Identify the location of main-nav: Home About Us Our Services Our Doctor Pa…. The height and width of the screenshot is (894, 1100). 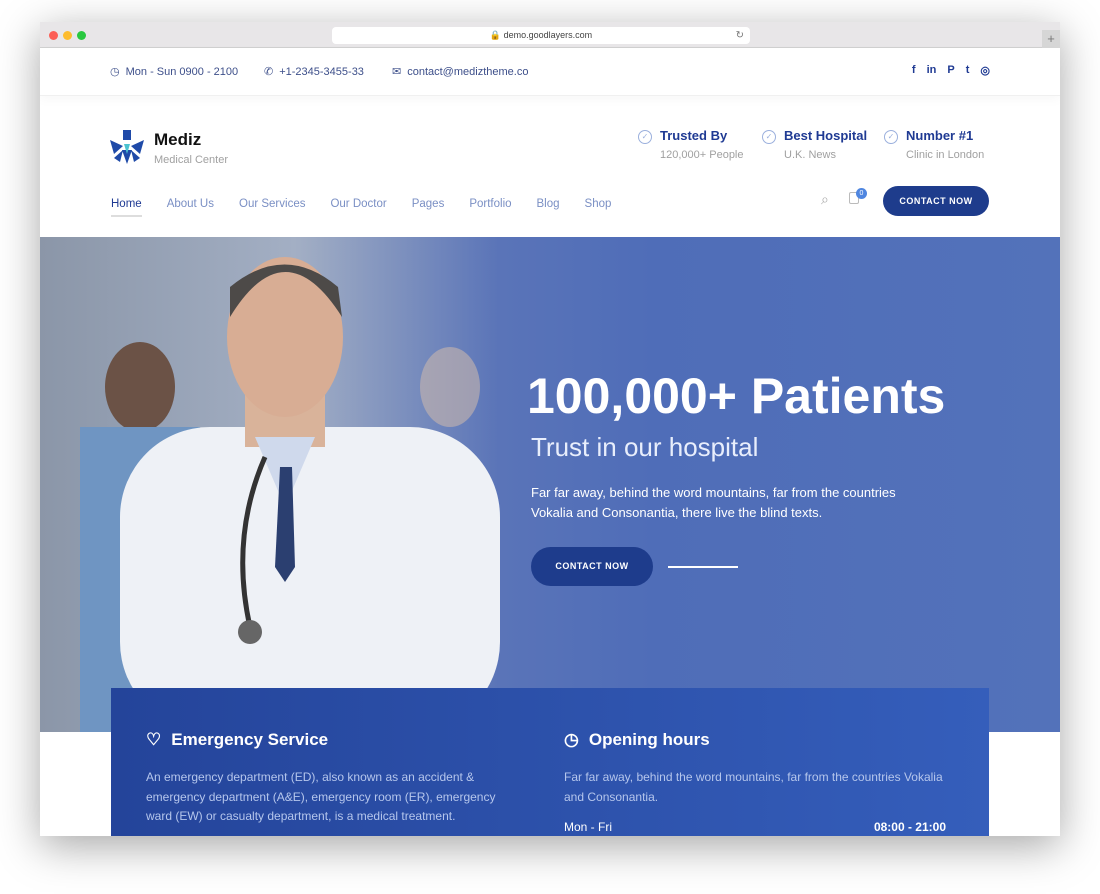
(361, 207).